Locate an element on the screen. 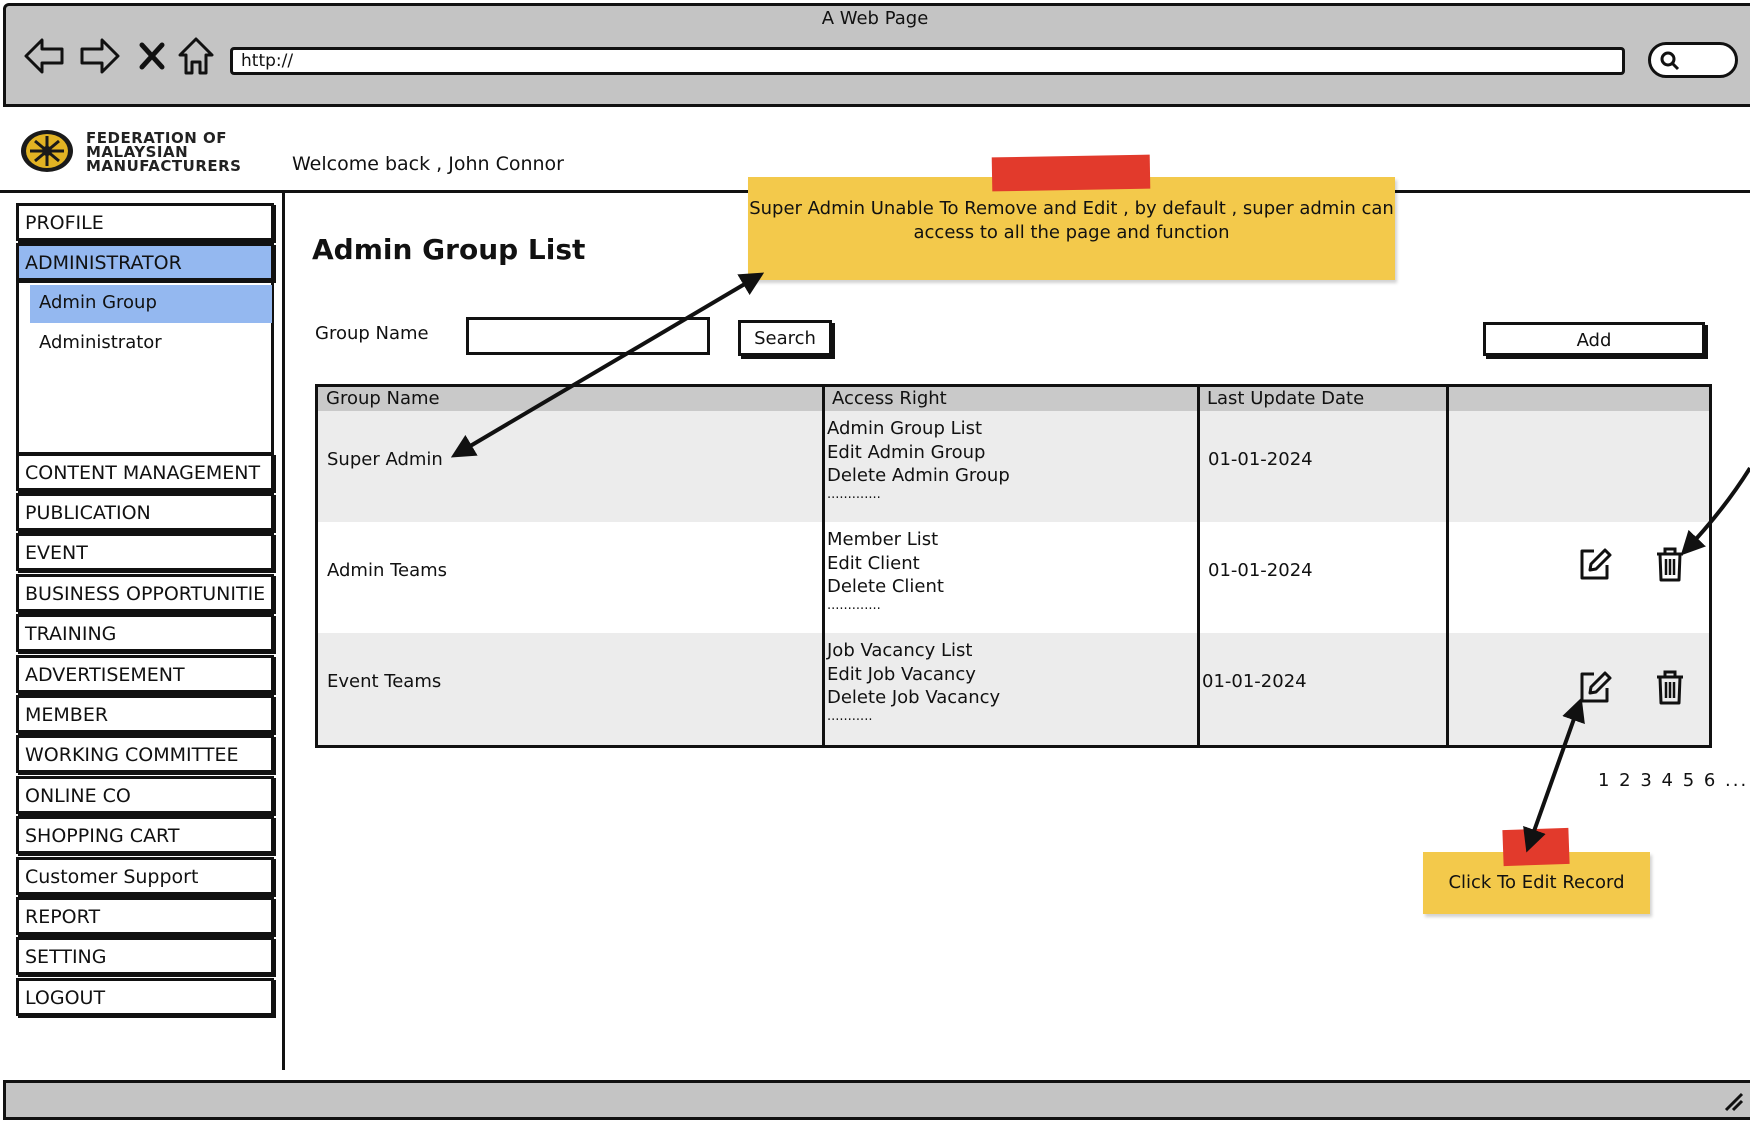 This screenshot has width=1750, height=1123. sidebar-subitem-administrator: Administrator is located at coordinates (151, 344).